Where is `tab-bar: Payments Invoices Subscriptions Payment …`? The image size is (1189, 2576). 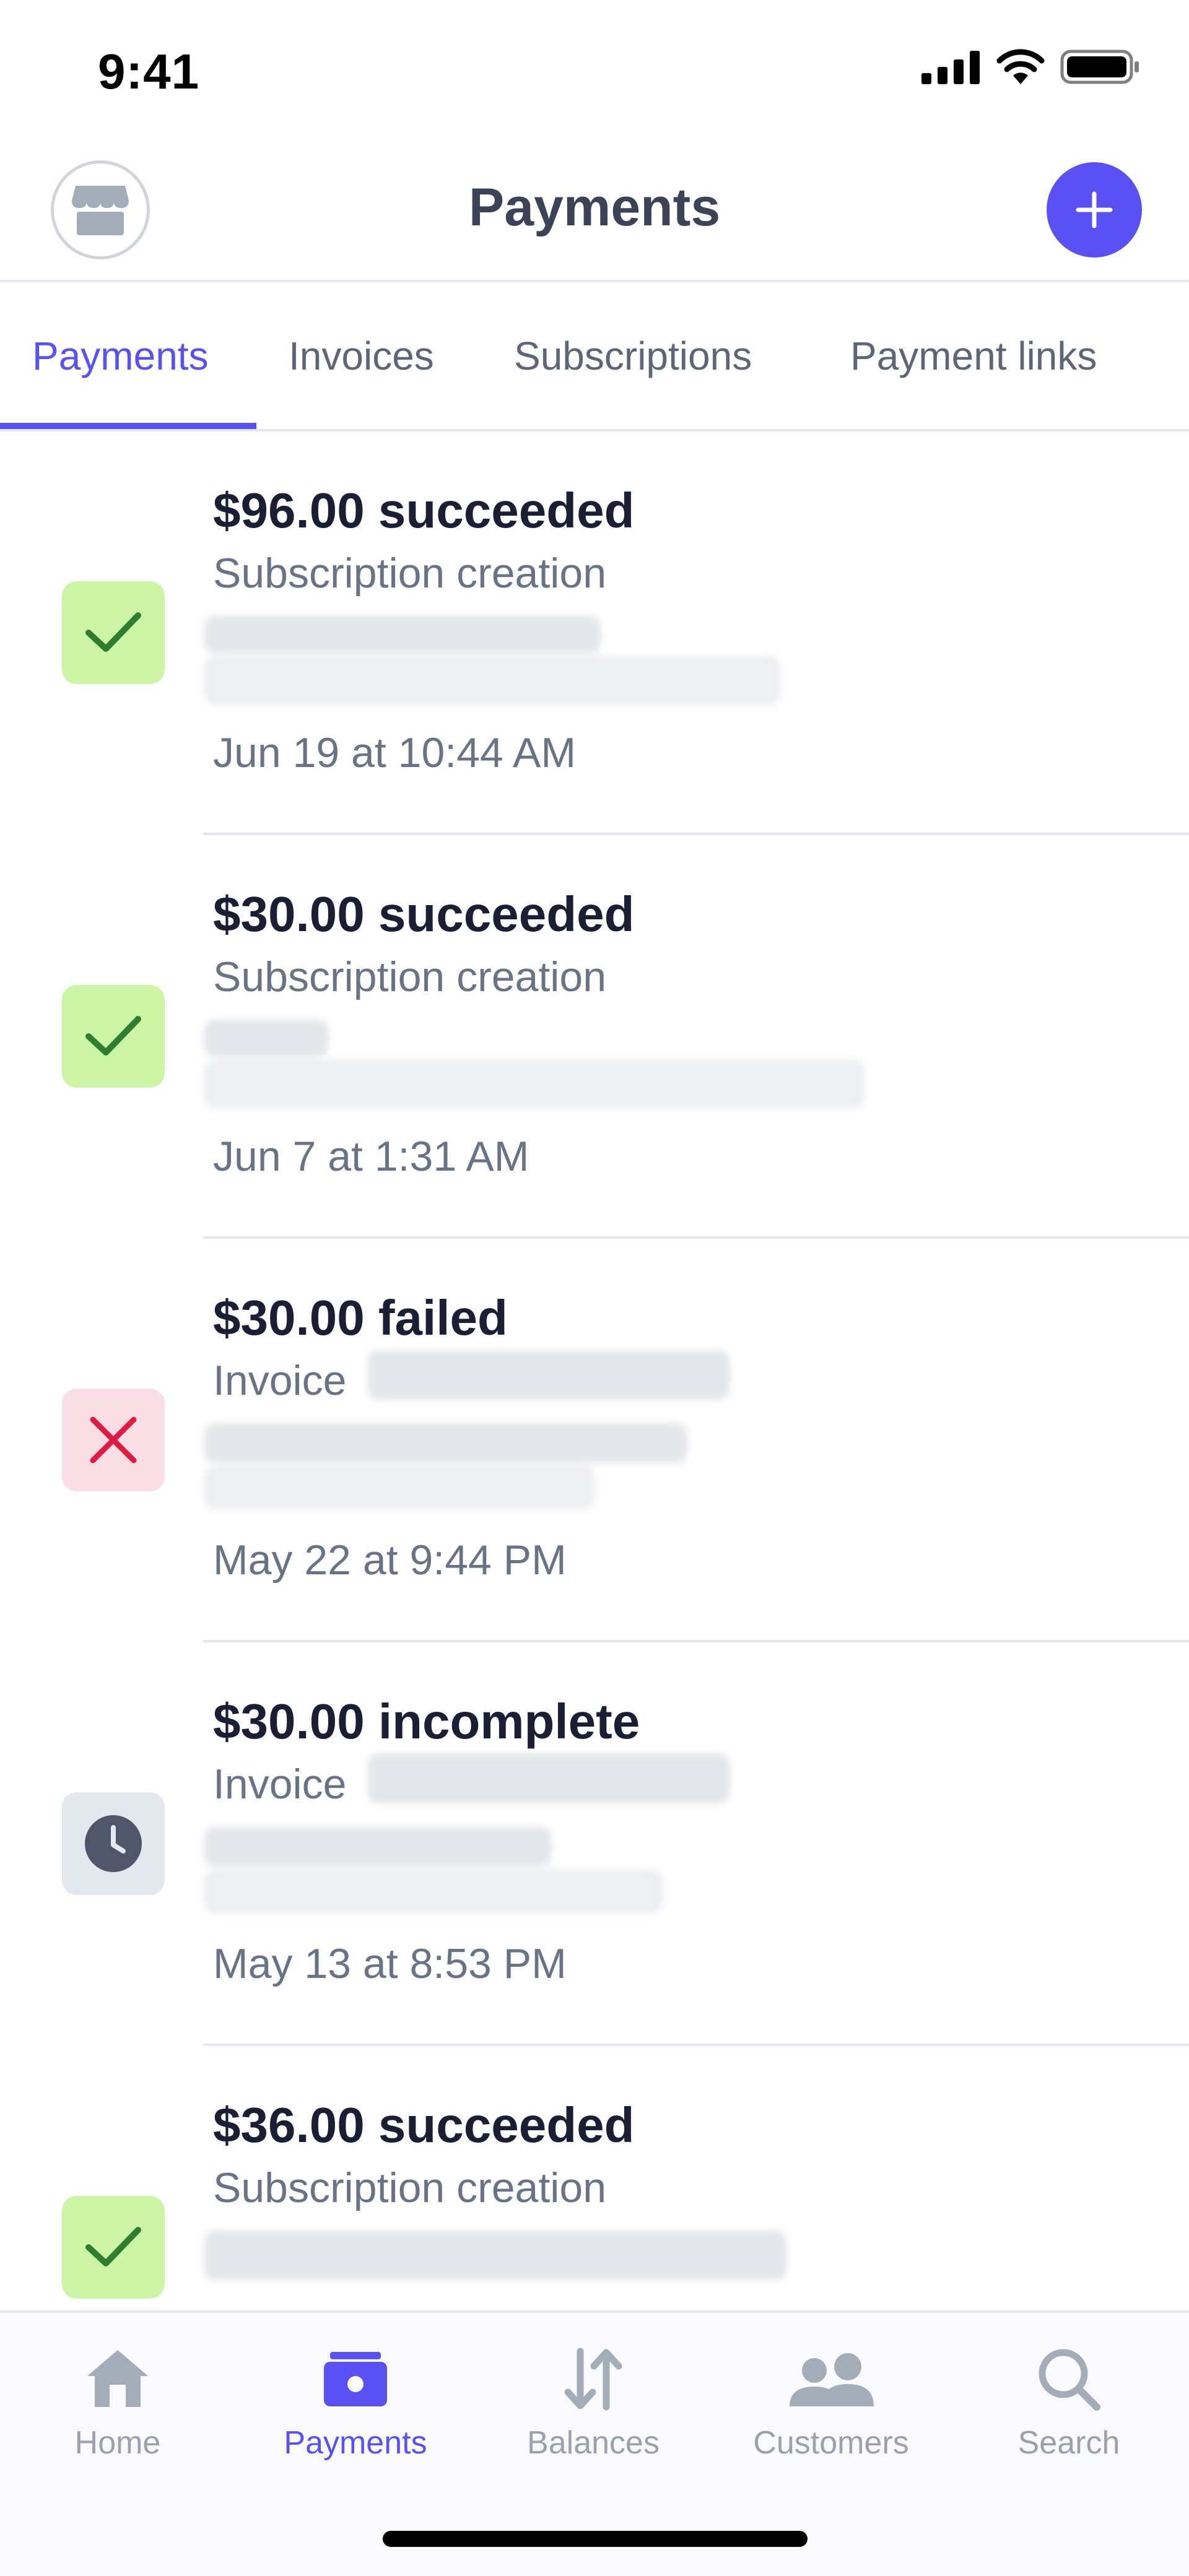 tab-bar: Payments Invoices Subscriptions Payment … is located at coordinates (594, 370).